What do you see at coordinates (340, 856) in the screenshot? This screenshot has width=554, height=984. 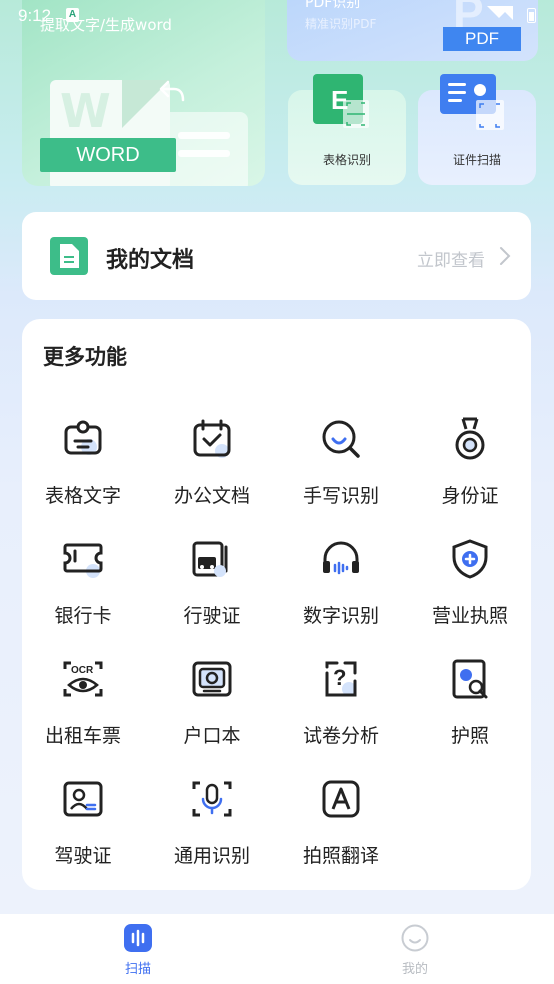 I see `function-label: 拍照翻译` at bounding box center [340, 856].